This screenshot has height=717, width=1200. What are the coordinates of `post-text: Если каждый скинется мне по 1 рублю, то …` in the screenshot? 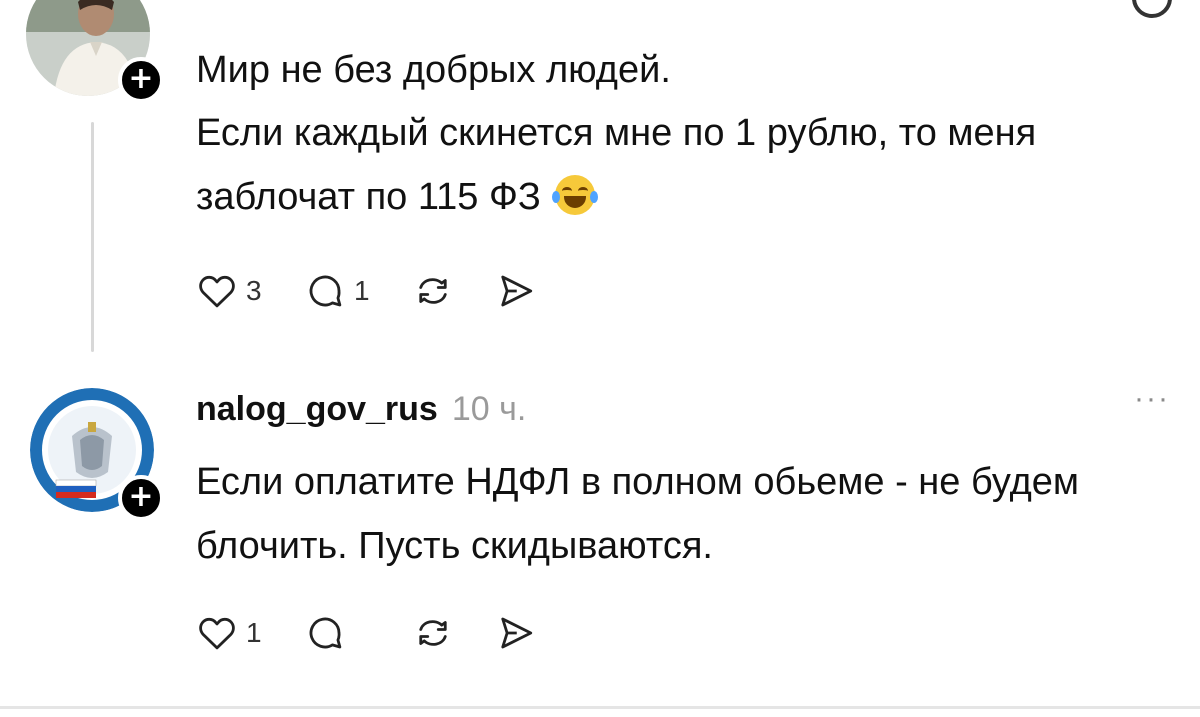 It's located at (616, 165).